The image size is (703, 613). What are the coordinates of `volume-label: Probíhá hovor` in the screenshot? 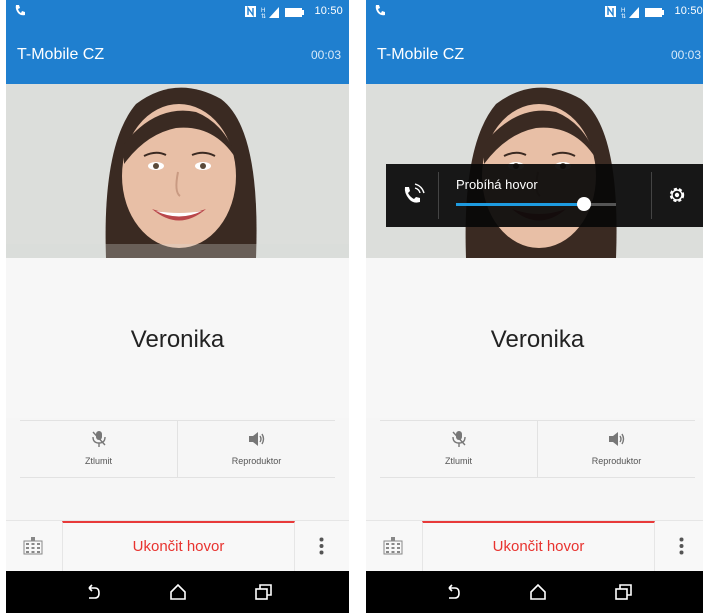 It's located at (497, 184).